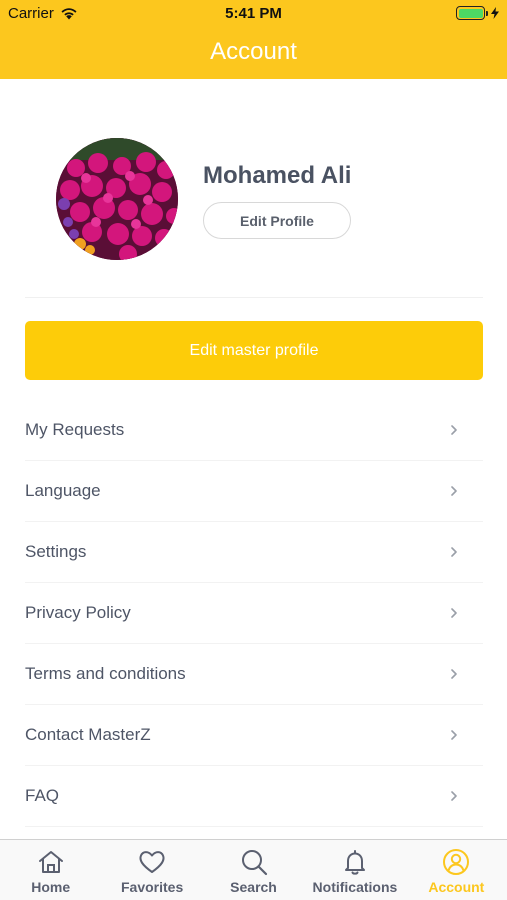 The image size is (507, 900). I want to click on home-icon, so click(50, 862).